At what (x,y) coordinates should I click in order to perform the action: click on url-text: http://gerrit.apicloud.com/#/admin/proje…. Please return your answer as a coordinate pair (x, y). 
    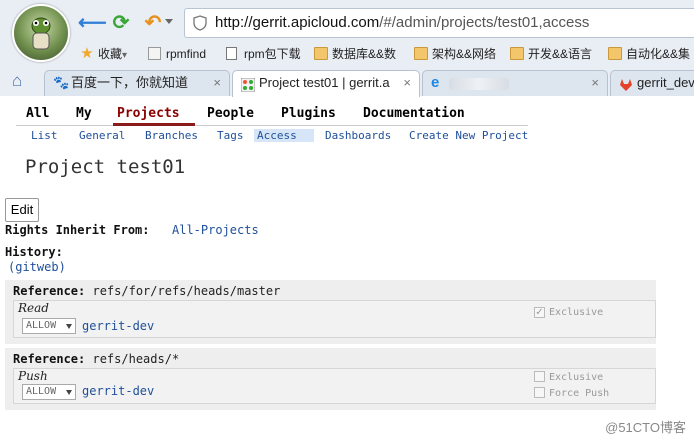
    Looking at the image, I should click on (402, 22).